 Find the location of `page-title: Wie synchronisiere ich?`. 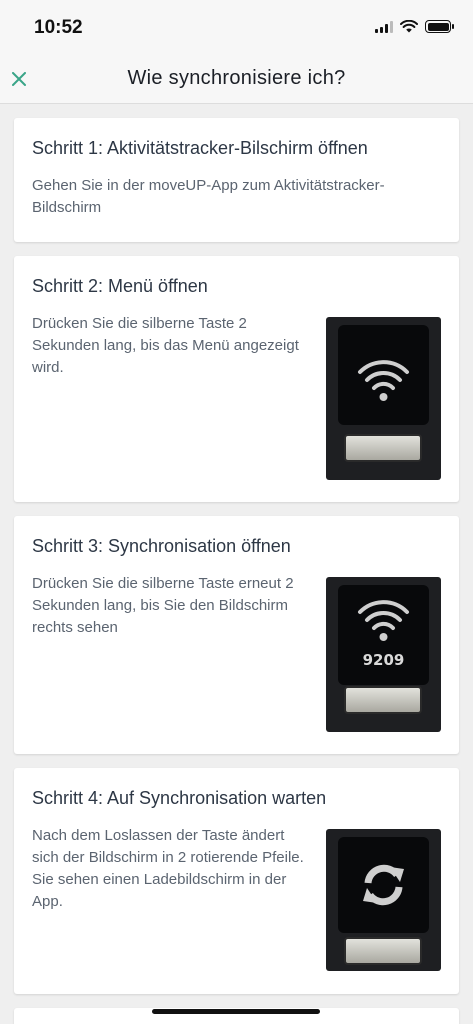

page-title: Wie synchronisiere ich? is located at coordinates (236, 78).